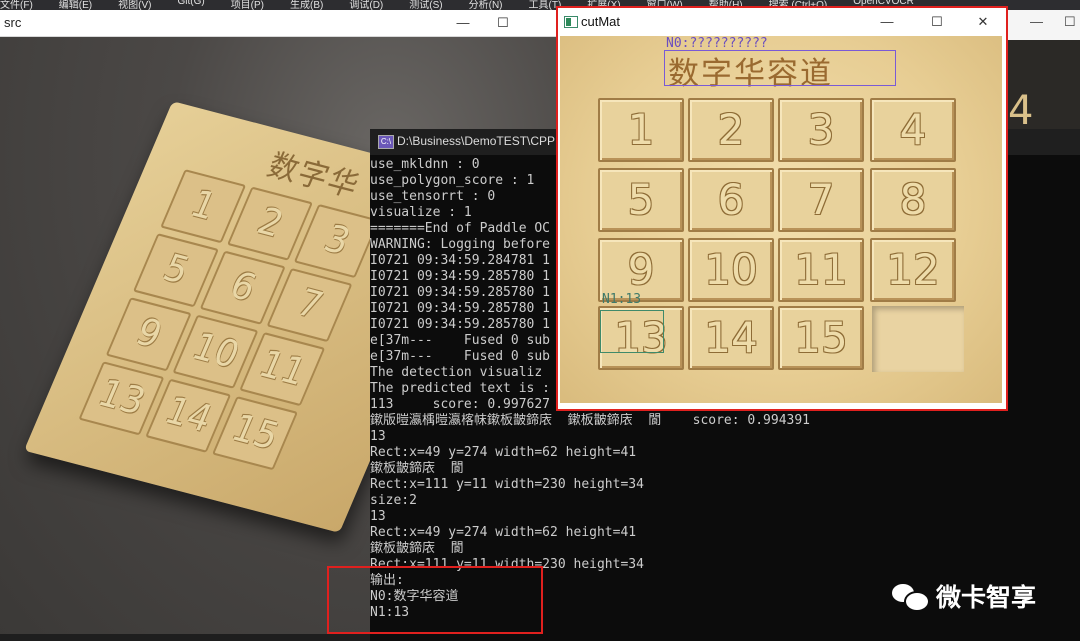 The width and height of the screenshot is (1080, 641). What do you see at coordinates (393, 500) in the screenshot?
I see `console-line: size:2` at bounding box center [393, 500].